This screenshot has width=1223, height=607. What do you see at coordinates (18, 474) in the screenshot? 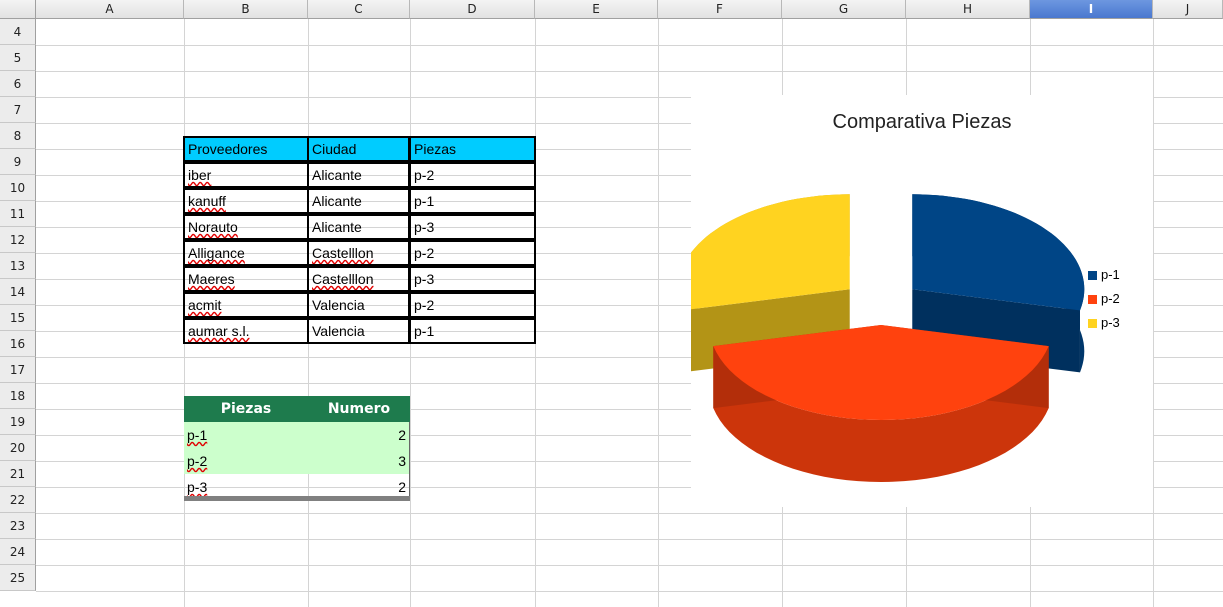
I see `row-header-21: 21` at bounding box center [18, 474].